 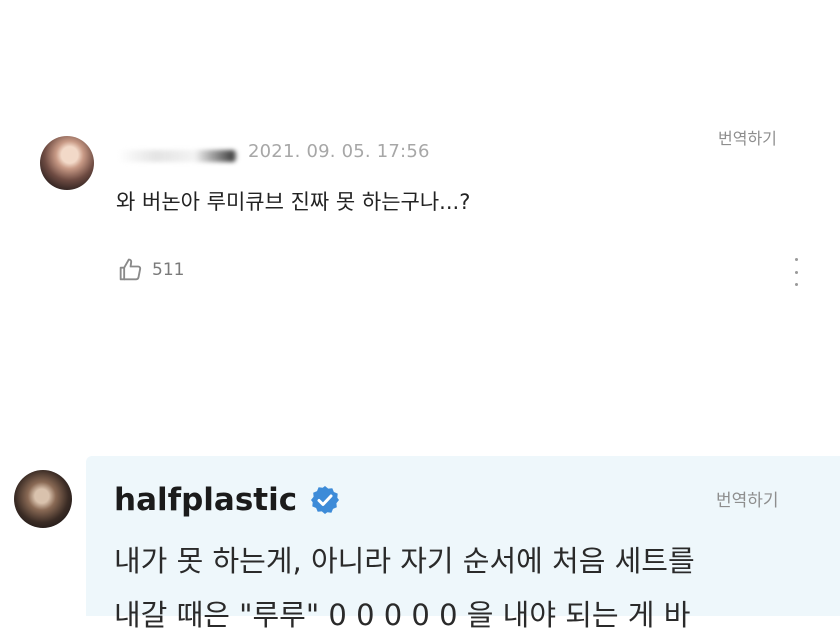 I want to click on author-name: halfplastic, so click(x=205, y=500).